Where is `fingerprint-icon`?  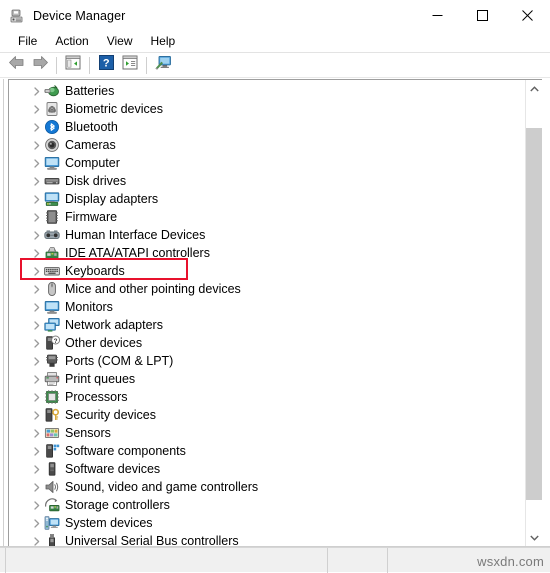
fingerprint-icon is located at coordinates (52, 109).